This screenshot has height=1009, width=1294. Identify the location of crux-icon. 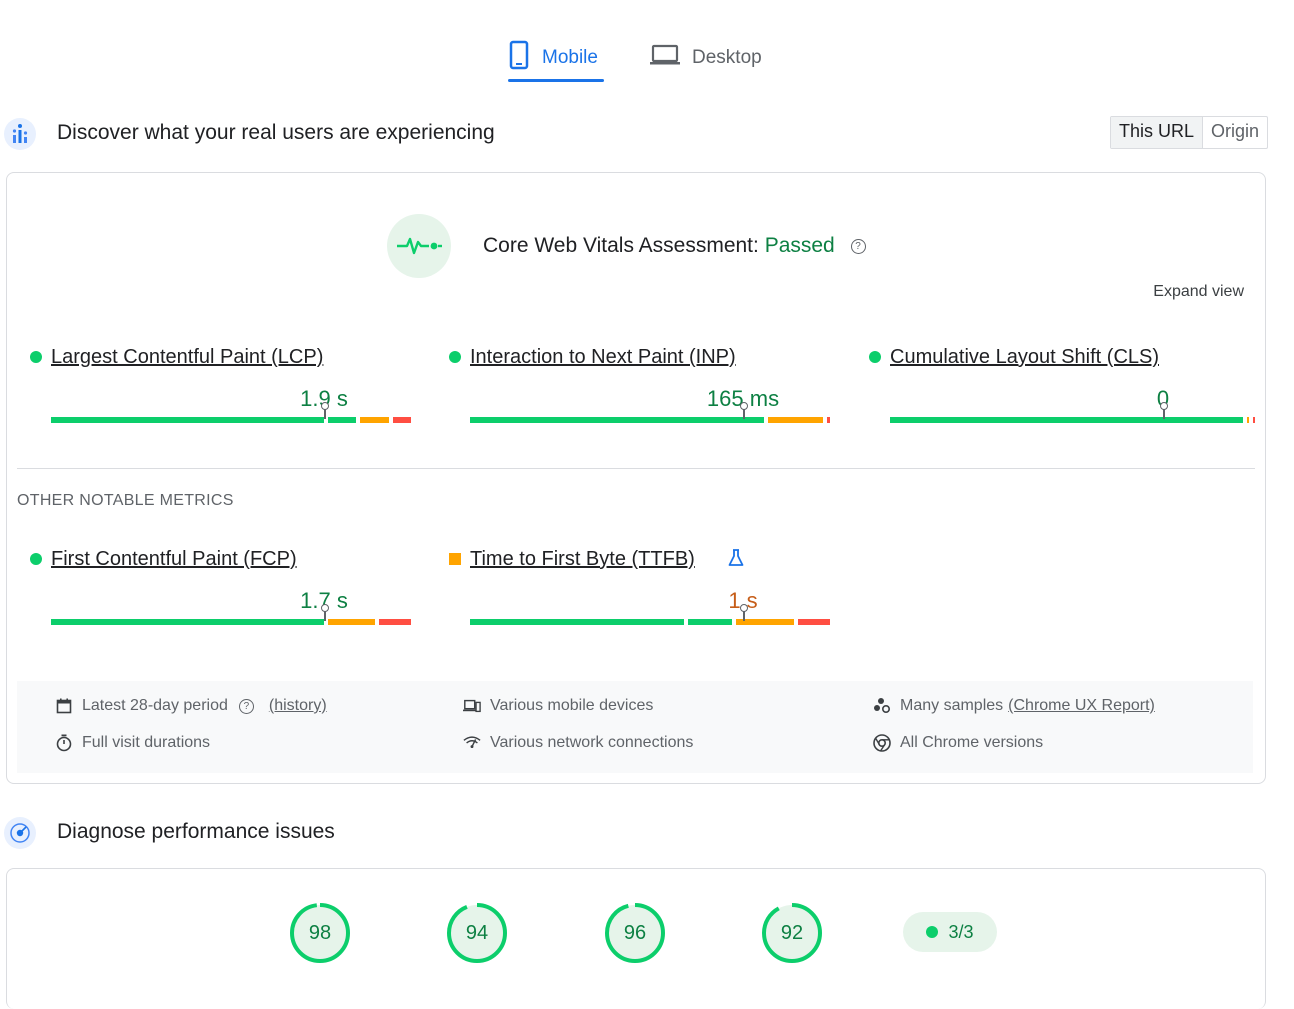
(20, 134).